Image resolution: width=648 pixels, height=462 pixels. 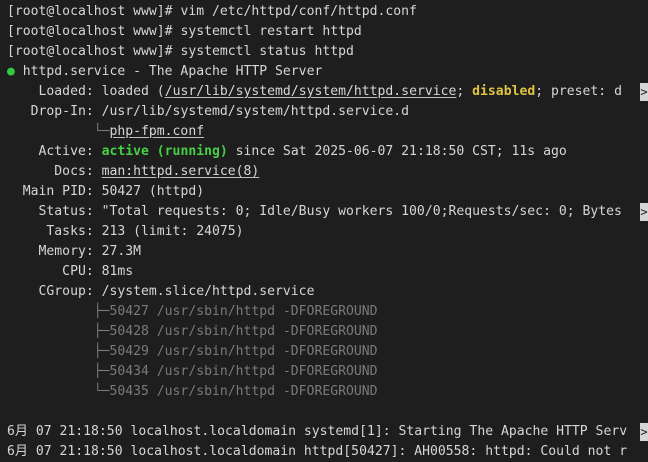 I want to click on process-entry: 50427 /usr/sbin/httpd -DFOREGROUND, so click(x=243, y=311).